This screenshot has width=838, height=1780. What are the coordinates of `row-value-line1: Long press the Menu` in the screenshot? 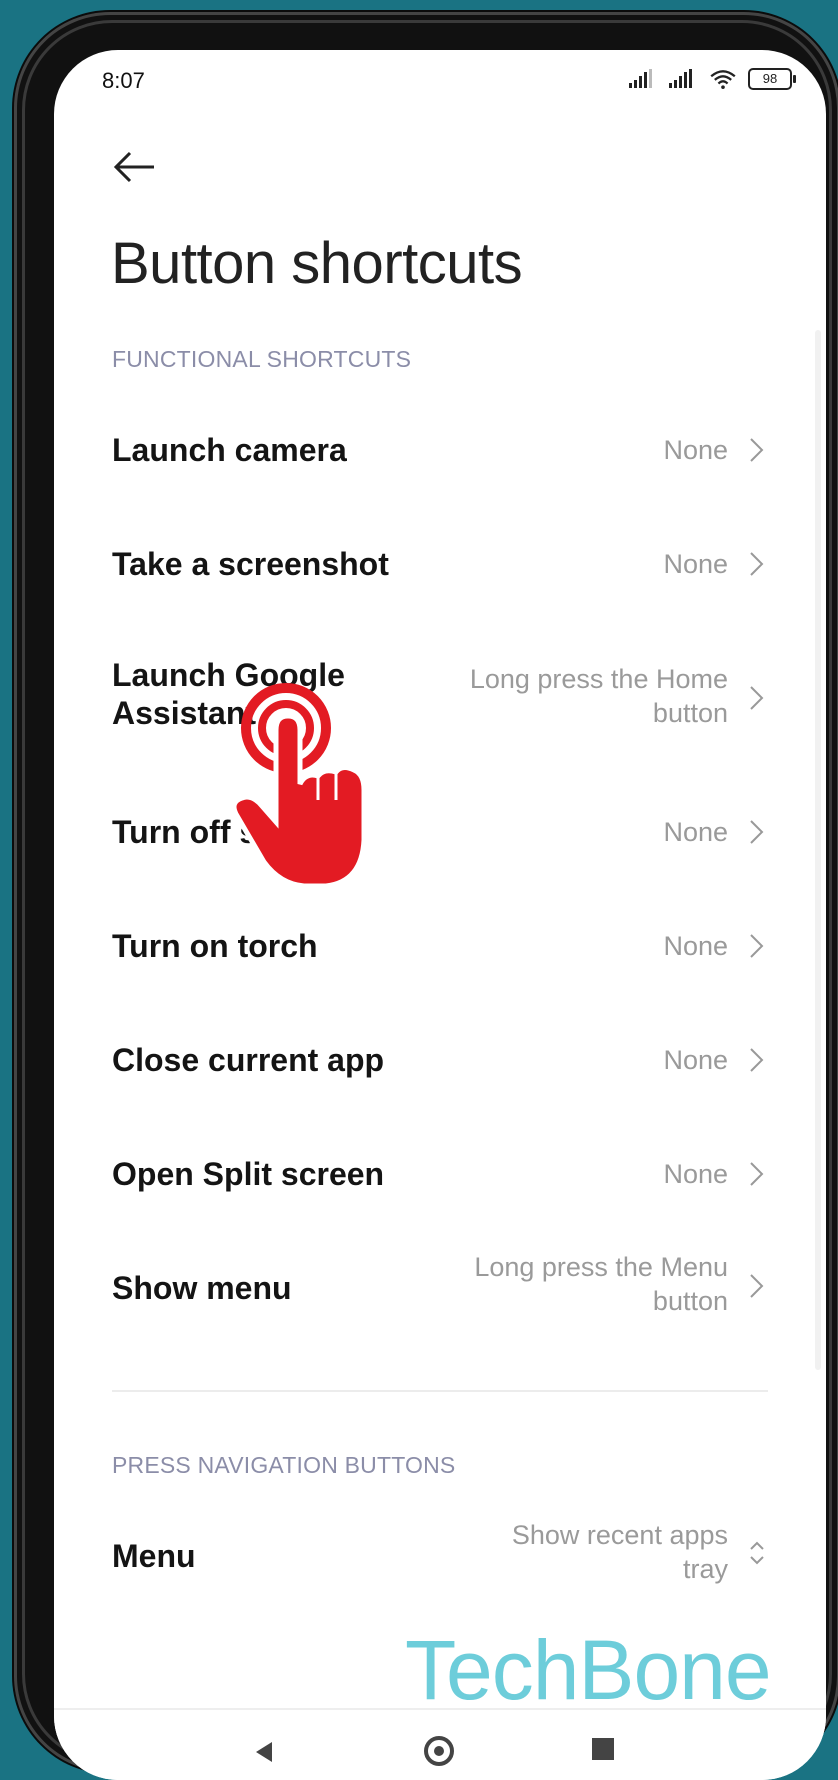 It's located at (601, 1267).